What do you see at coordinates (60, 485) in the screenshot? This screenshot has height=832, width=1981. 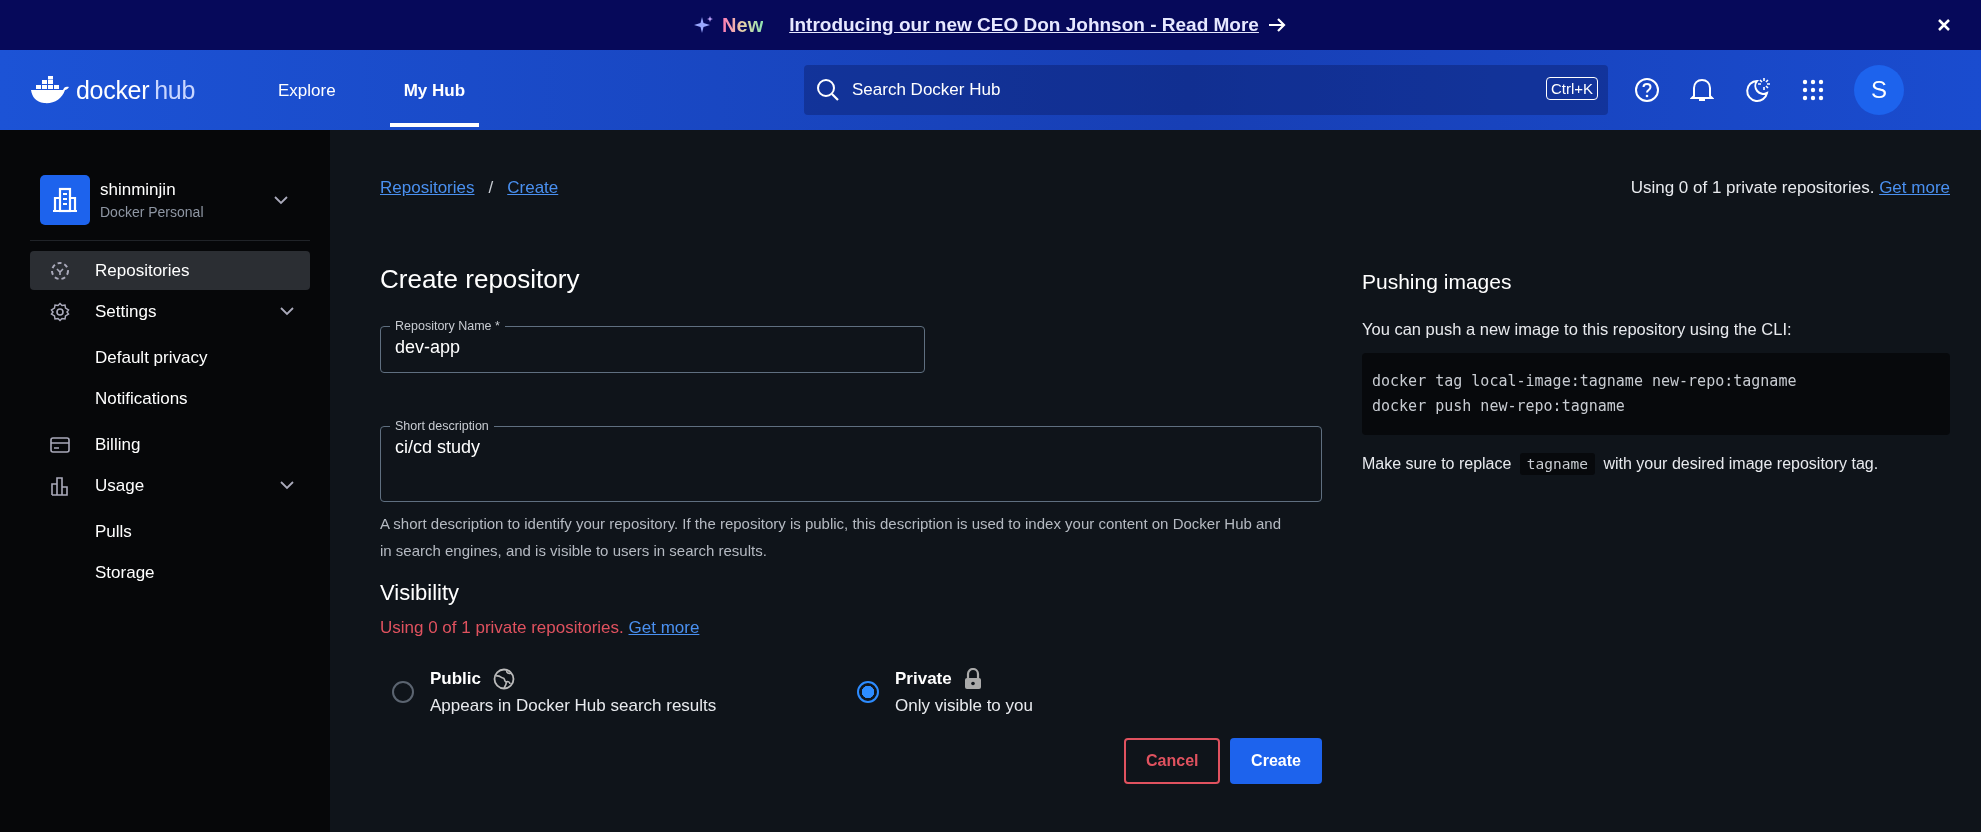 I see `bar-chart-icon` at bounding box center [60, 485].